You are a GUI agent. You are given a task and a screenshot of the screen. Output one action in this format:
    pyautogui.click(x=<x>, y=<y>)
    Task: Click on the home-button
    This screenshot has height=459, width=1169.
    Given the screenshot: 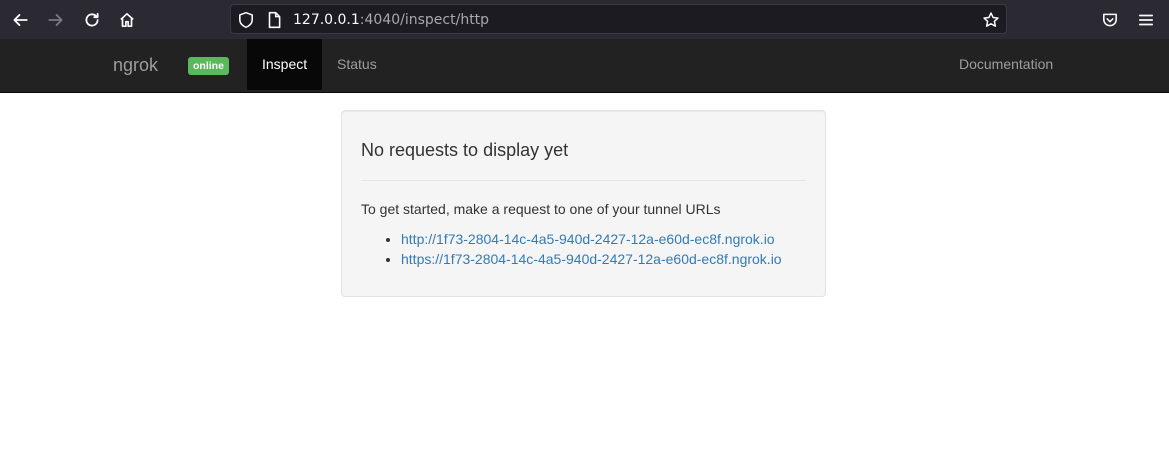 What is the action you would take?
    pyautogui.click(x=127, y=20)
    